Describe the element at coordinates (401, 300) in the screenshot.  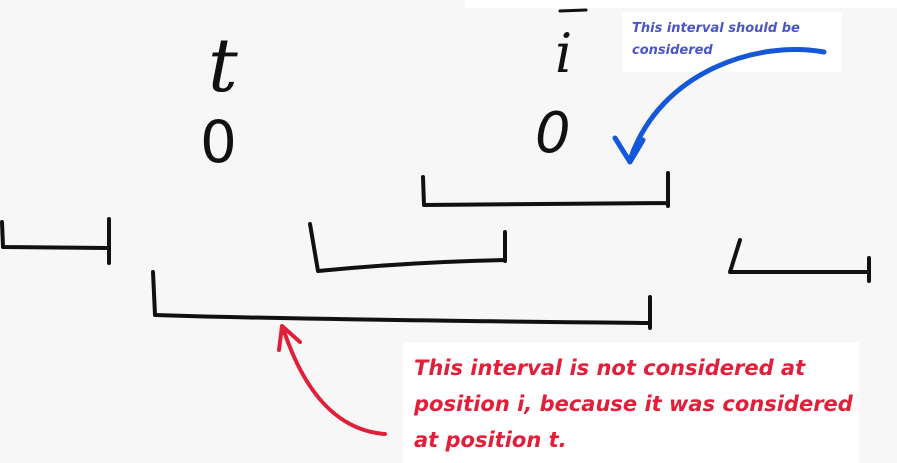
I see `interval-long` at that location.